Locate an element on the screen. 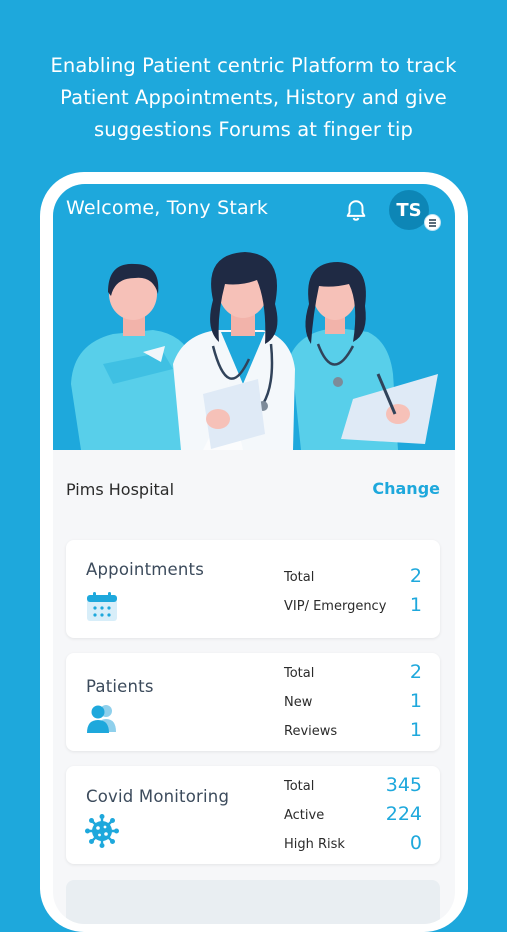 The image size is (507, 932). patients-total-label: Total is located at coordinates (299, 673).